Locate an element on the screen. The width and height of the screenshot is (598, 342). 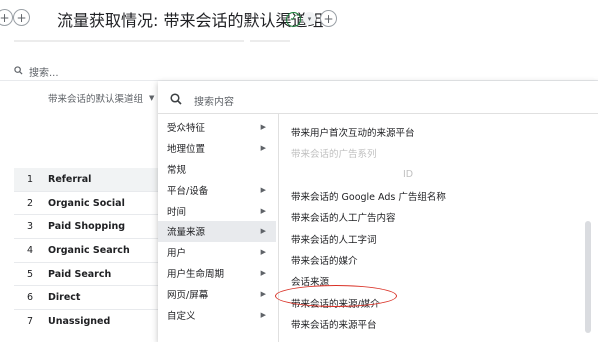
caret-down-icon: ▼ is located at coordinates (152, 98).